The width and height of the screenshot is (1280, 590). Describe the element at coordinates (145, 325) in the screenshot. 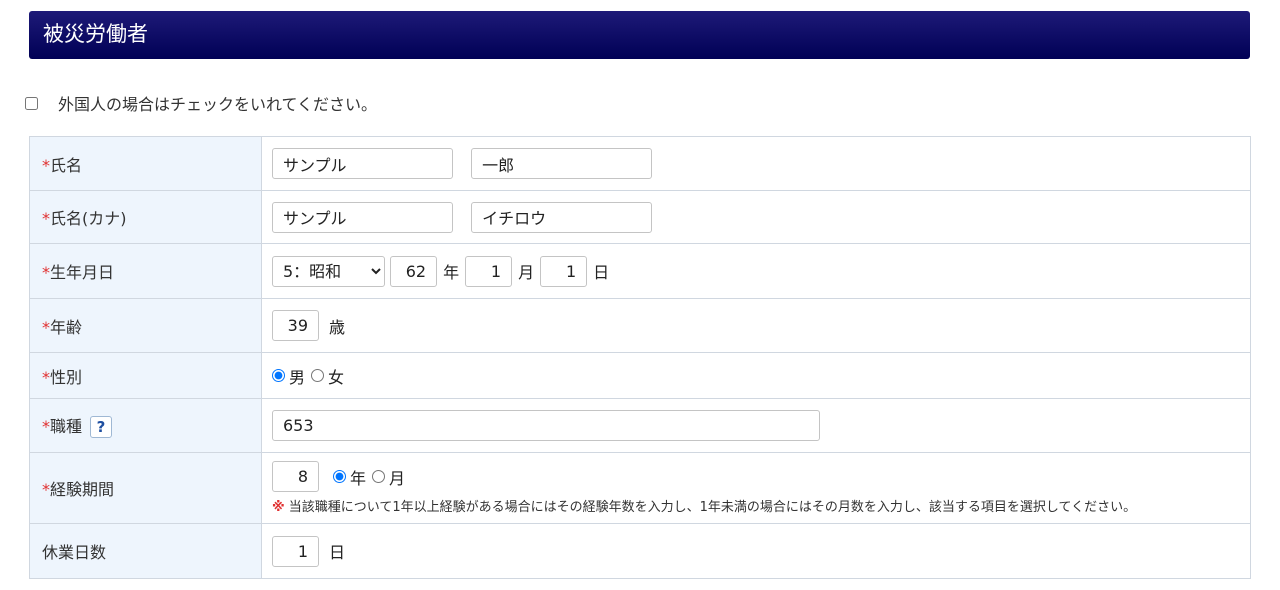

I see `label-age: *年齢` at that location.